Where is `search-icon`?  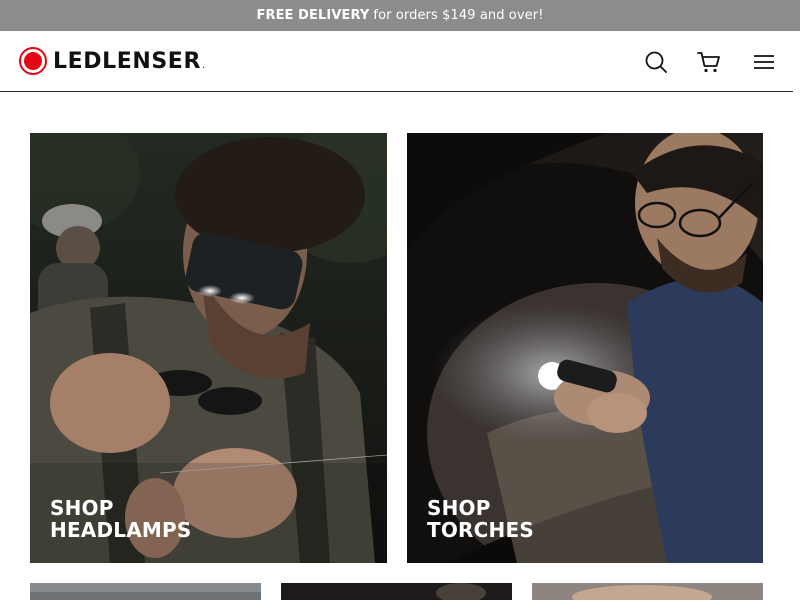 search-icon is located at coordinates (656, 62).